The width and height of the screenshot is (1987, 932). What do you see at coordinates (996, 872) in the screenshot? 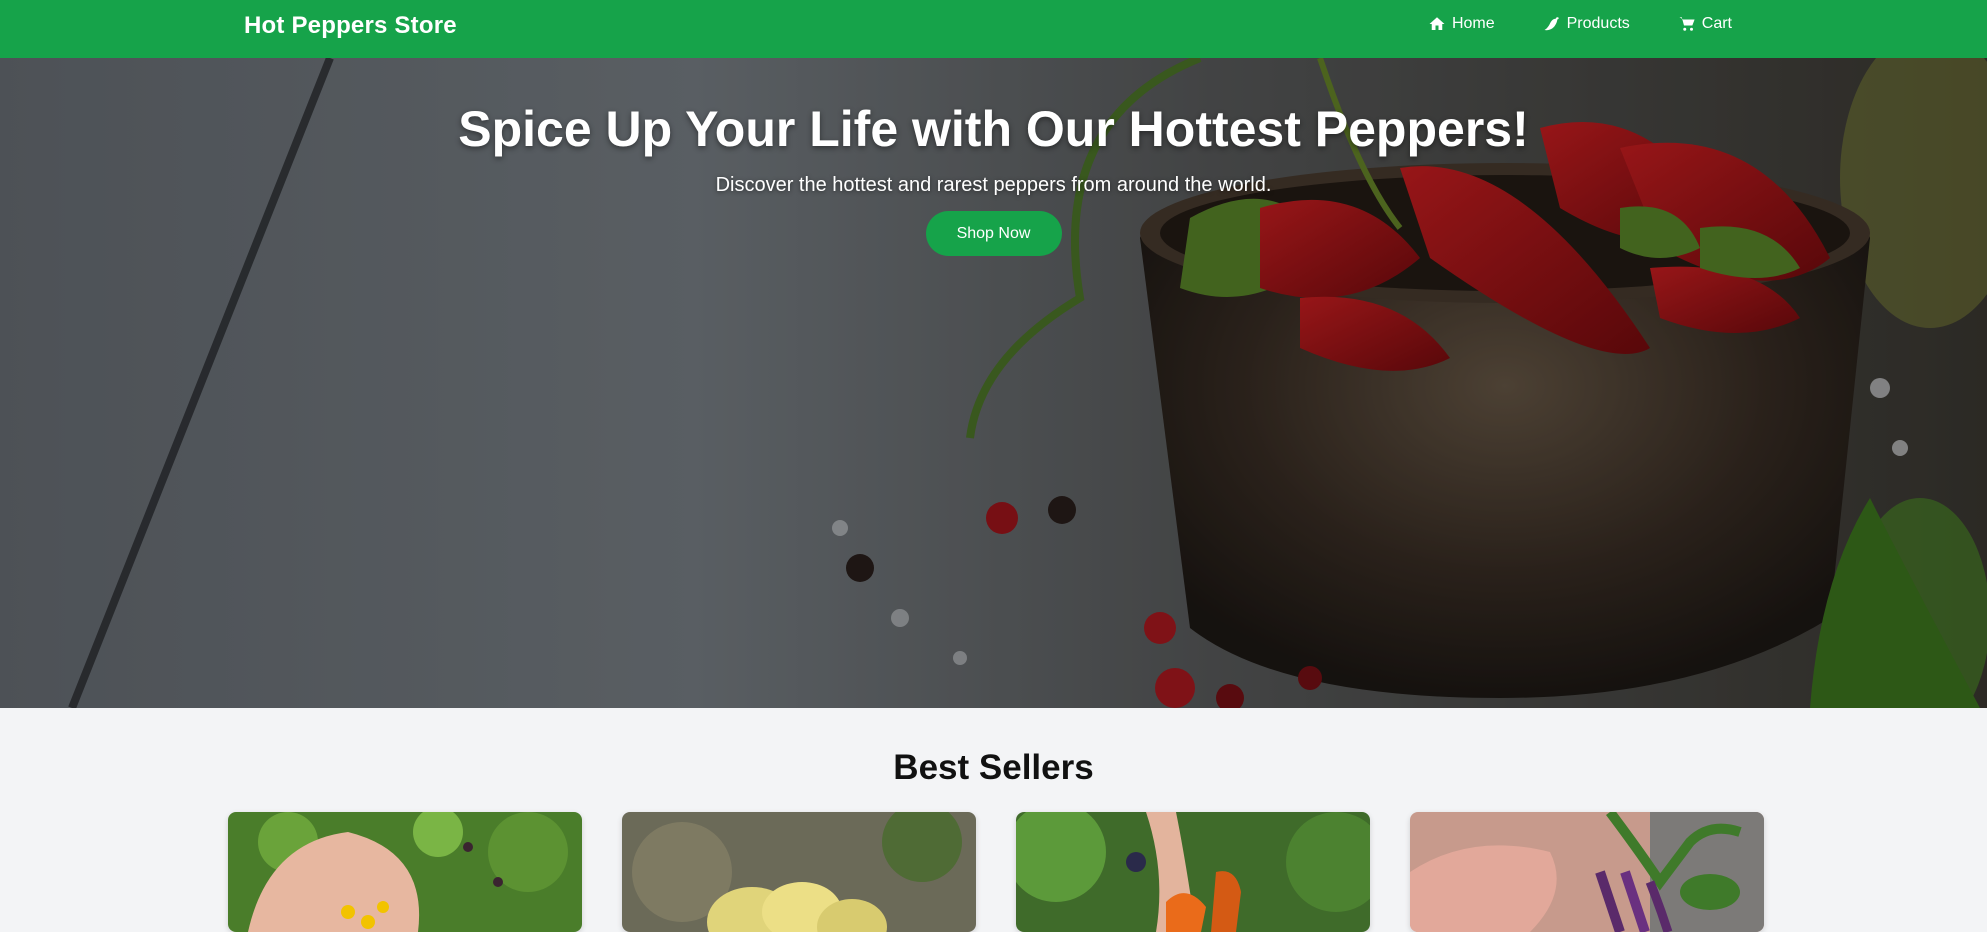
I see `best-sellers-grid` at bounding box center [996, 872].